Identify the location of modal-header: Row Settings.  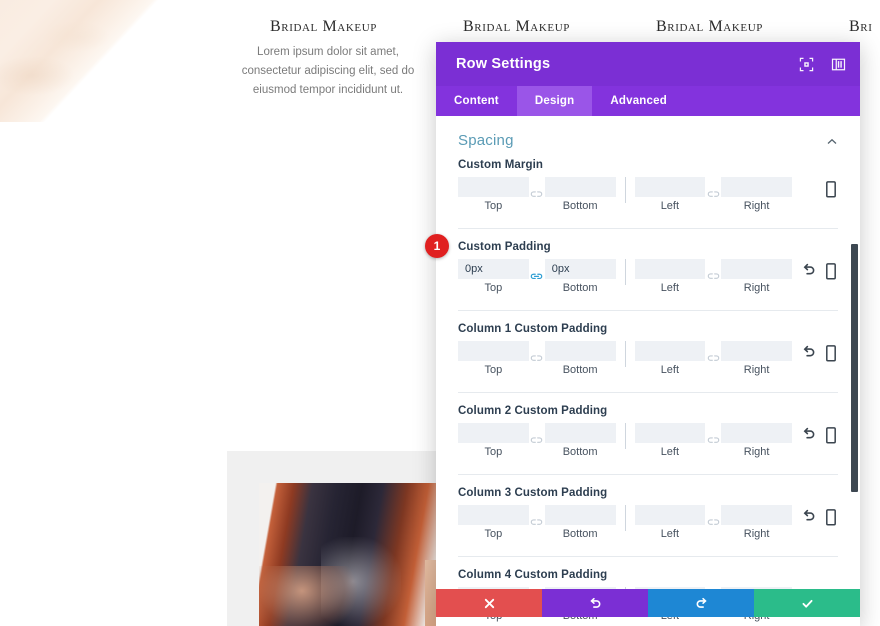
(648, 64).